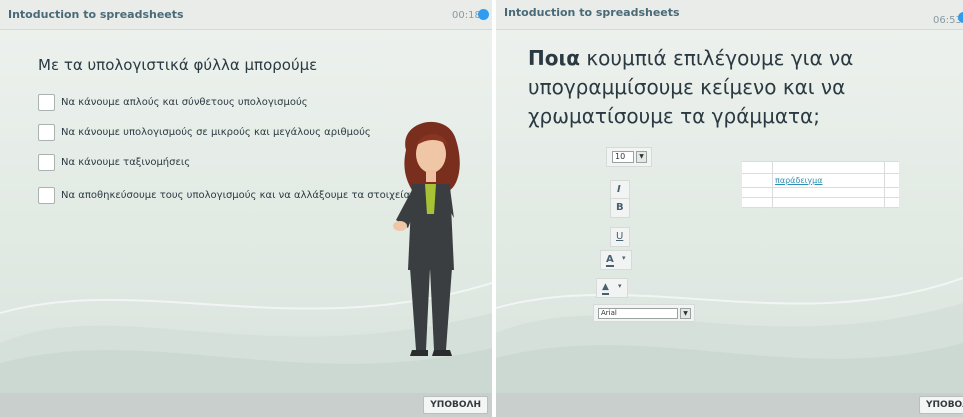 The width and height of the screenshot is (963, 417). Describe the element at coordinates (246, 15) in the screenshot. I see `left-slide-header: Intoduction to spreadsheets 00:18` at that location.